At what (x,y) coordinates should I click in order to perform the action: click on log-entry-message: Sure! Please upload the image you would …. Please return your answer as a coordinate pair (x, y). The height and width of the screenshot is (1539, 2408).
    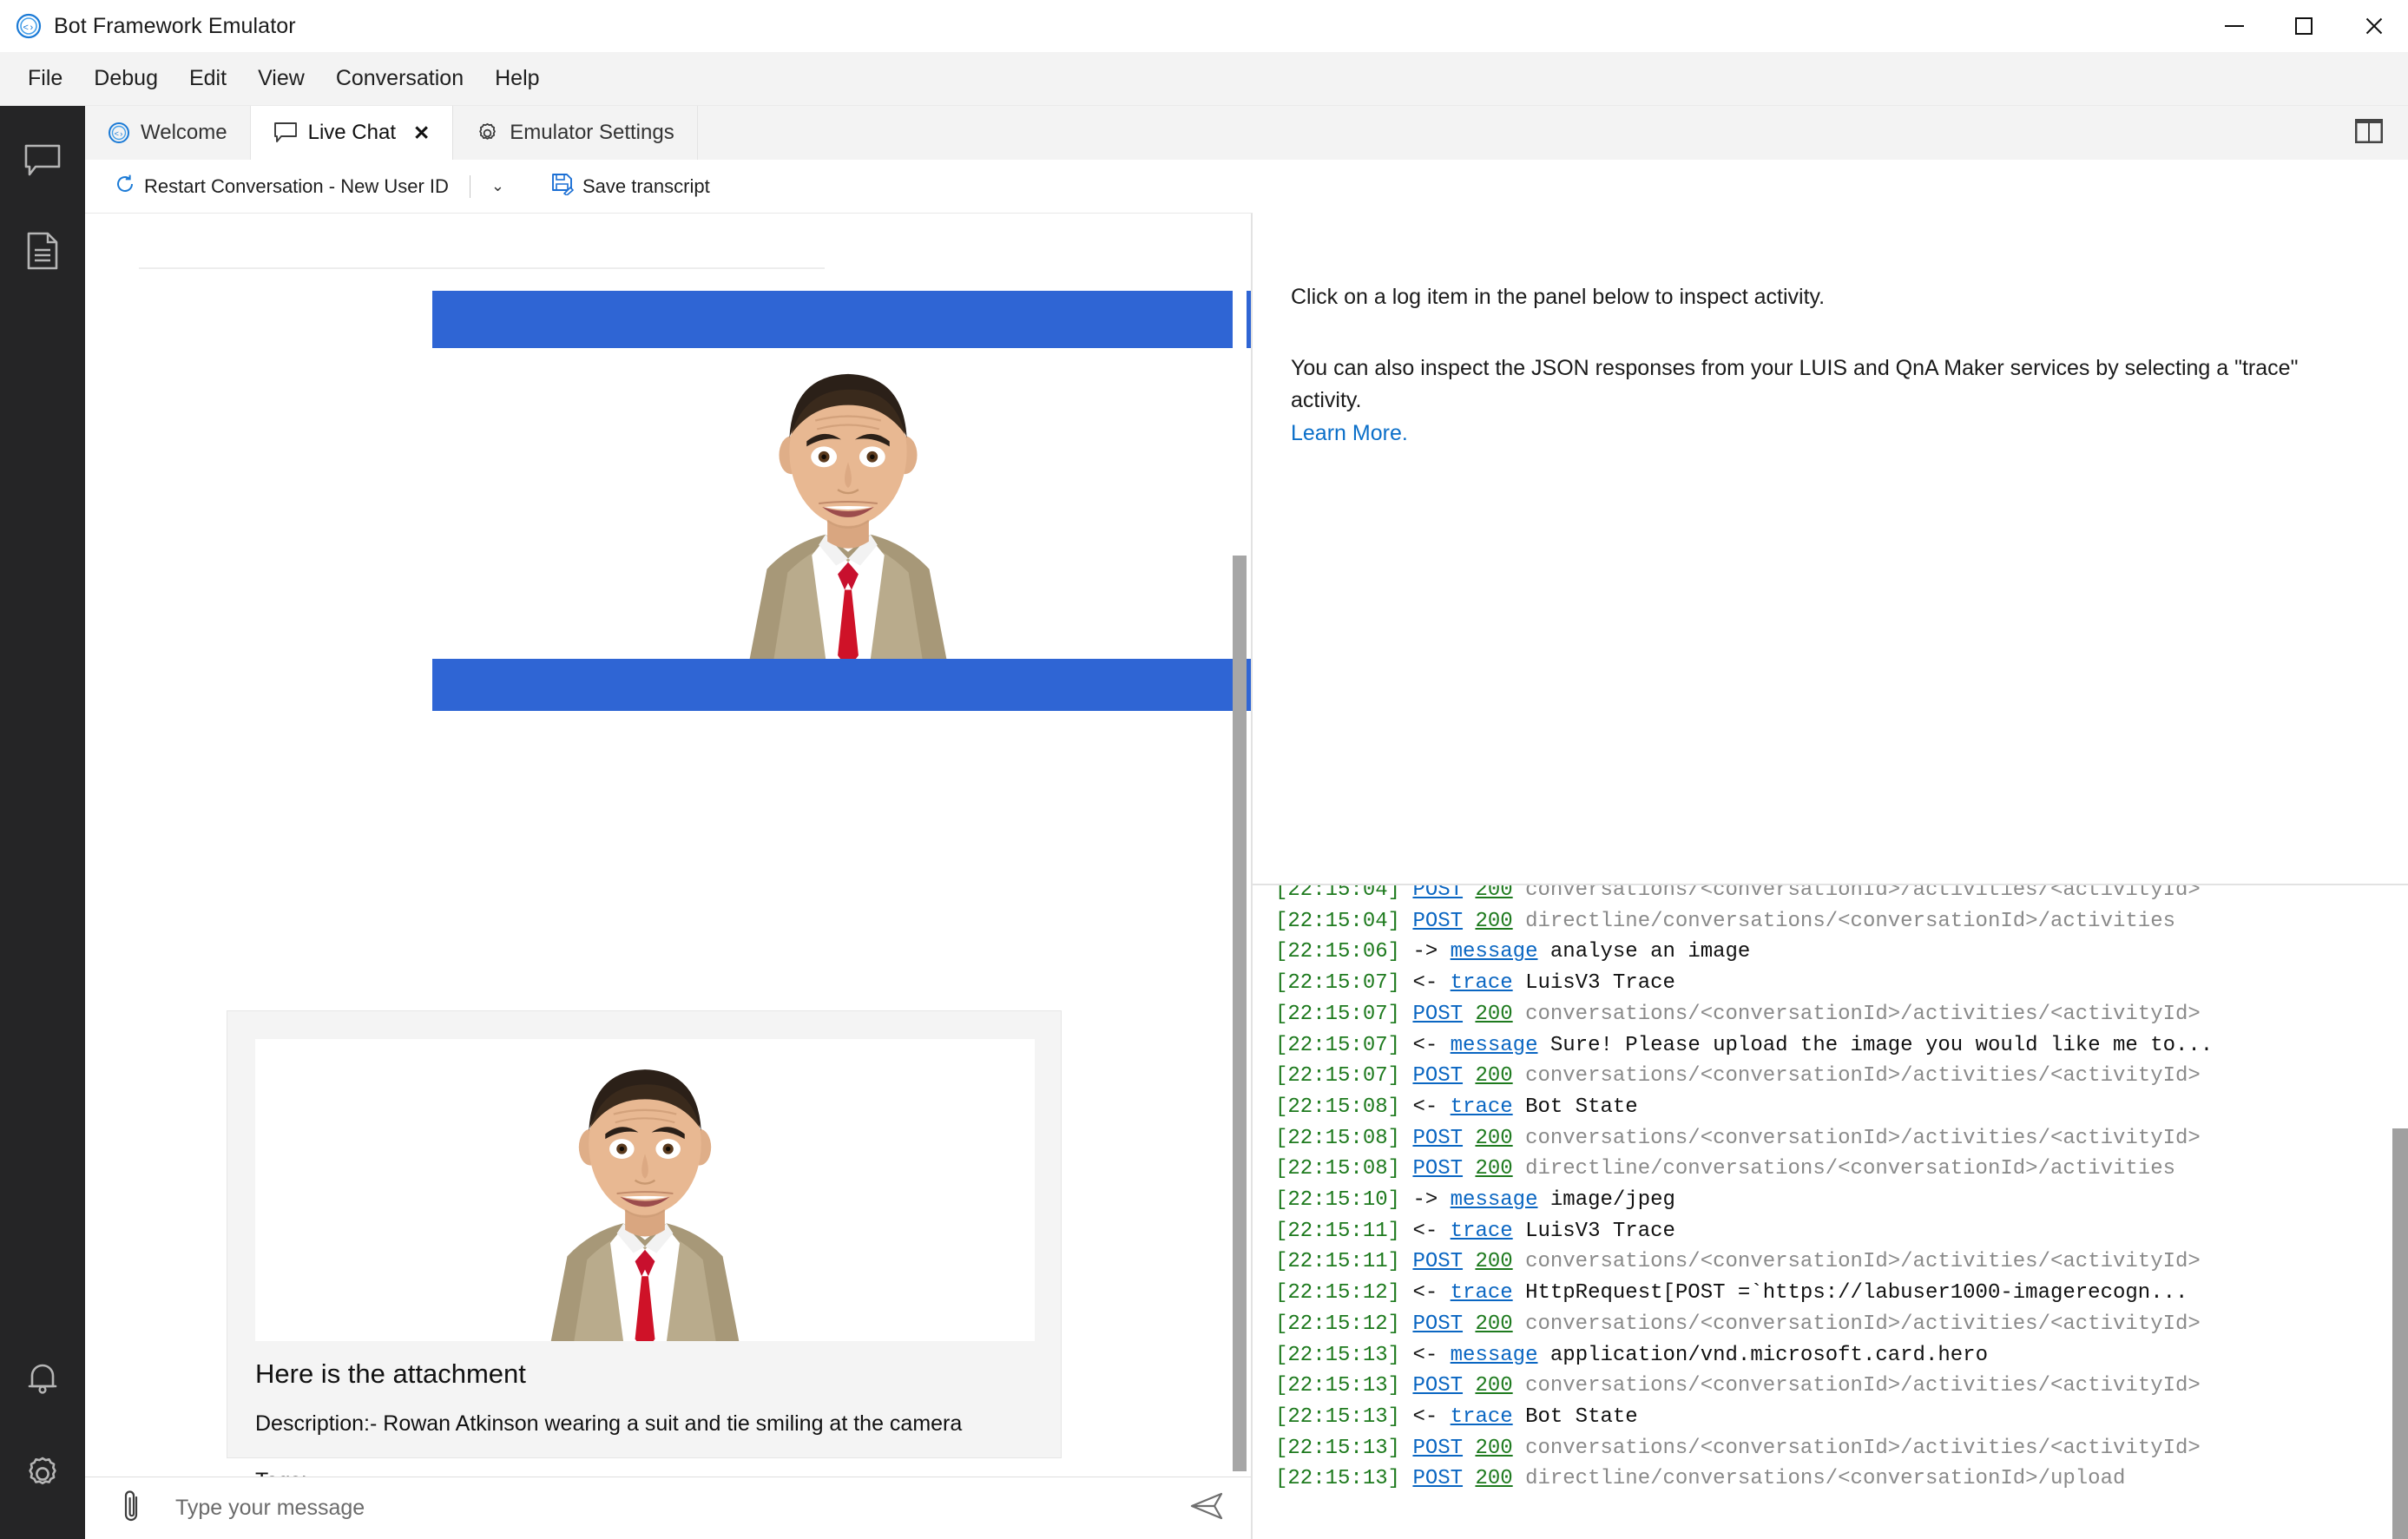
    Looking at the image, I should click on (1876, 1045).